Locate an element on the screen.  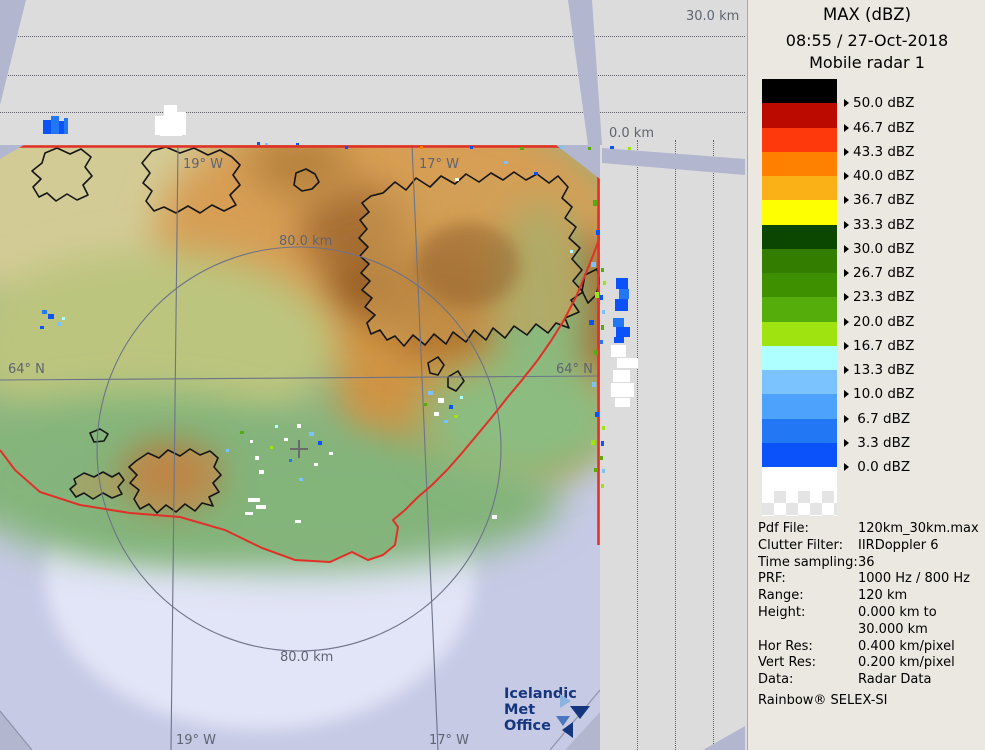
legend-label: 46.7 dBZ is located at coordinates (879, 128).